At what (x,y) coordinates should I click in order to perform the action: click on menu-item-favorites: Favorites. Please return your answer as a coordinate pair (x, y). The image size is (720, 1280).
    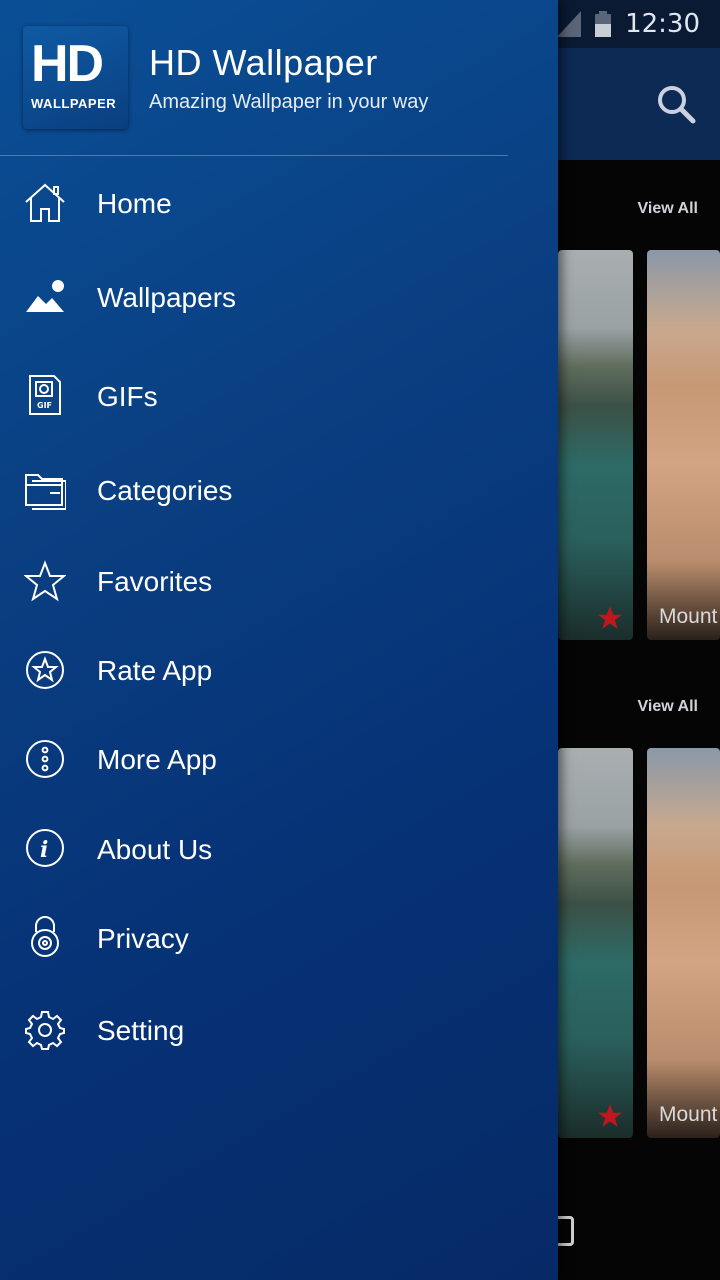
    Looking at the image, I should click on (279, 581).